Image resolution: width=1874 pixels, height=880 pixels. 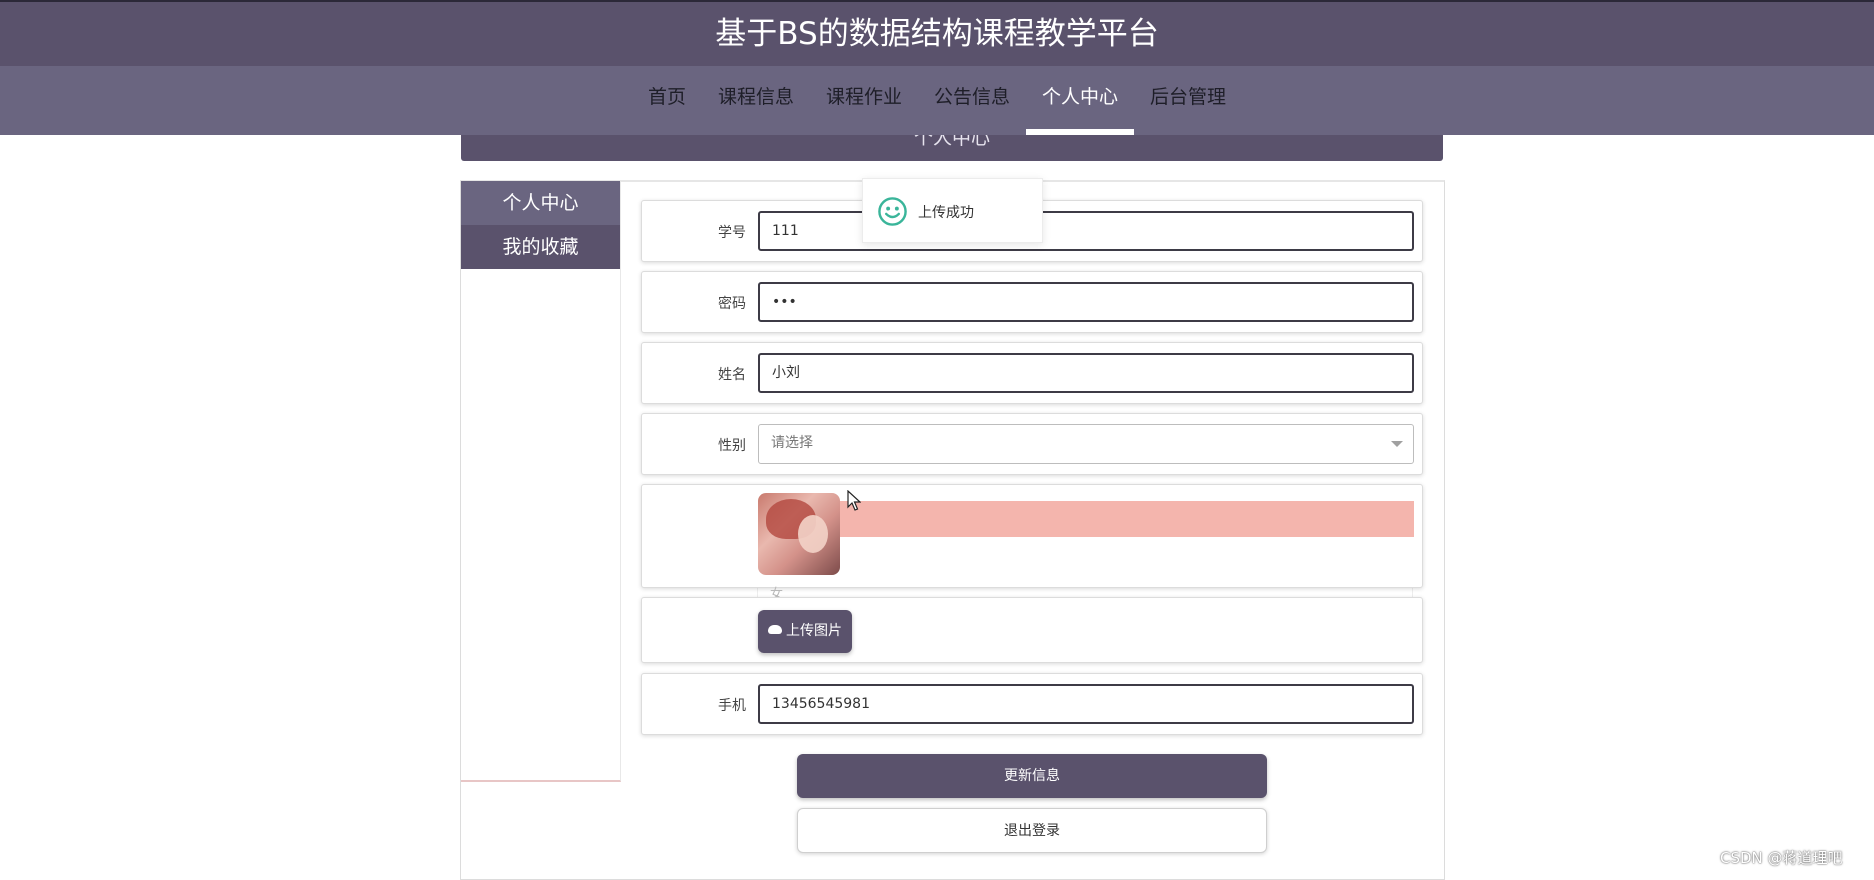 I want to click on page-banner-title: 个人中心, so click(x=951, y=142).